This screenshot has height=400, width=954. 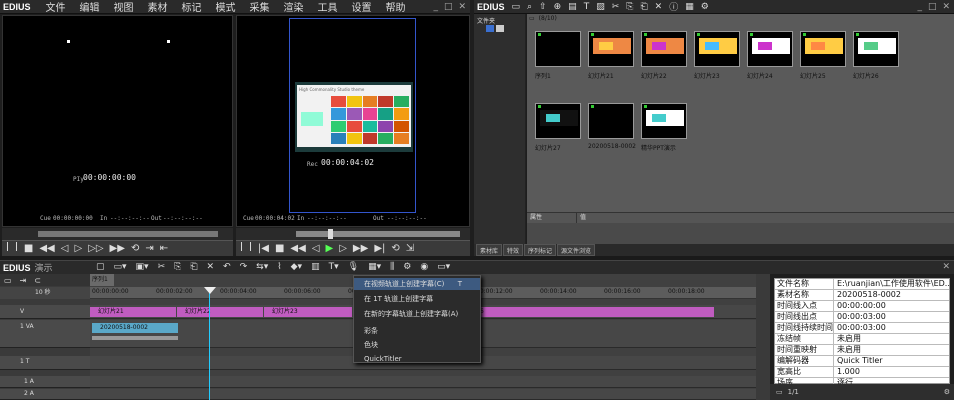 What do you see at coordinates (262, 267) in the screenshot?
I see `ripple-icon: ⇆▾` at bounding box center [262, 267].